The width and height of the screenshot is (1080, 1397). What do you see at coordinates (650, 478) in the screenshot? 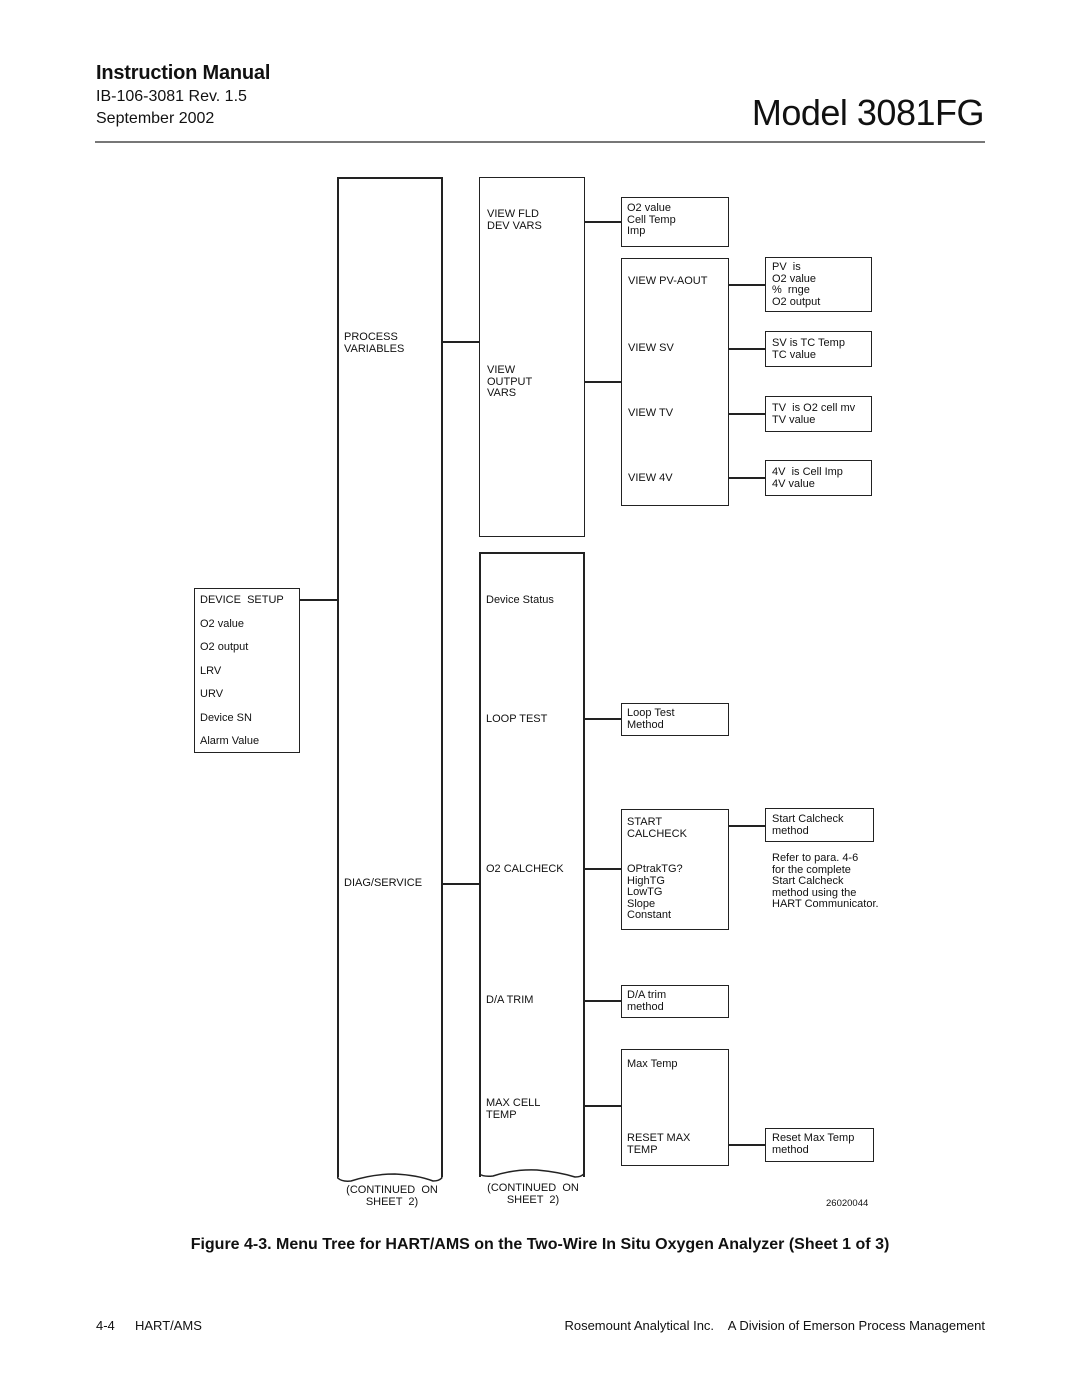
I see `menu-view-4v: VIEW 4V` at bounding box center [650, 478].